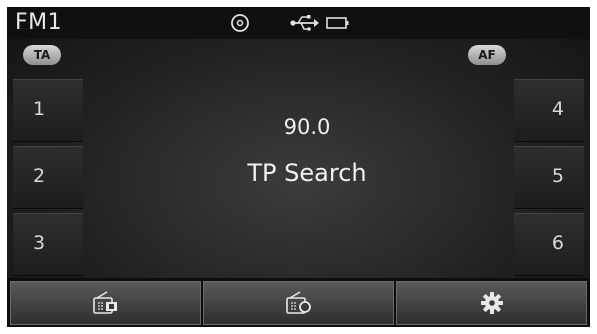  Describe the element at coordinates (549, 177) in the screenshot. I see `preset-button-5: 5` at that location.